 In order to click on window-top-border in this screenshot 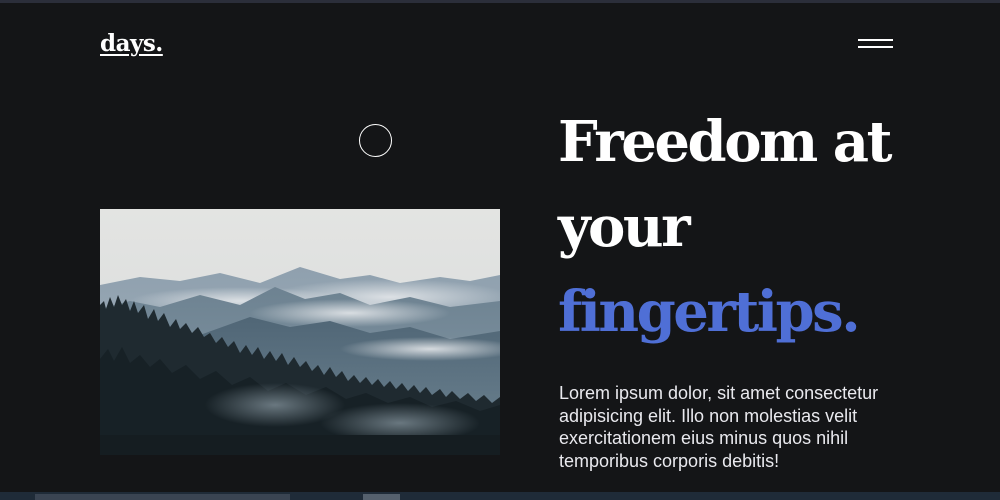, I will do `click(500, 1)`.